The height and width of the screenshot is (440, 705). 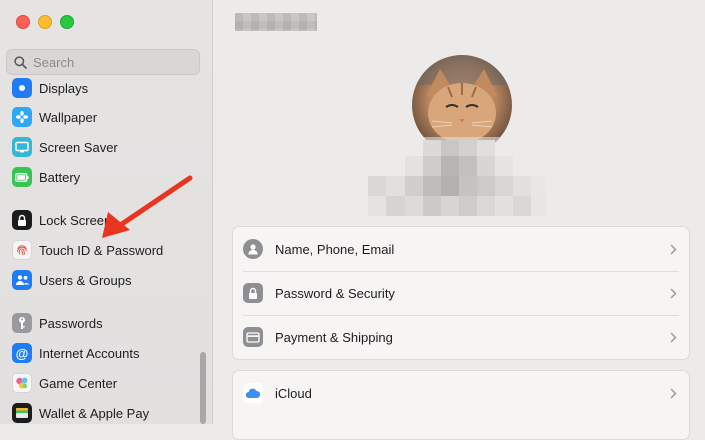 What do you see at coordinates (67, 22) in the screenshot?
I see `zoom-button` at bounding box center [67, 22].